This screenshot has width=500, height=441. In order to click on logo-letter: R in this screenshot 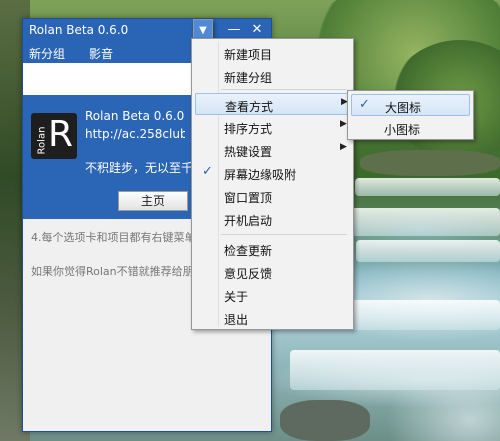, I will do `click(61, 134)`.